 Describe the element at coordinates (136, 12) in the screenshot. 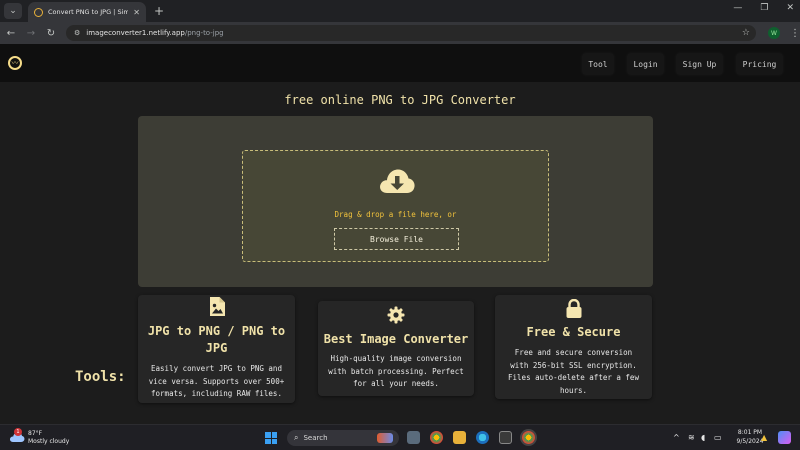

I see `close-tab-icon: ✕` at that location.